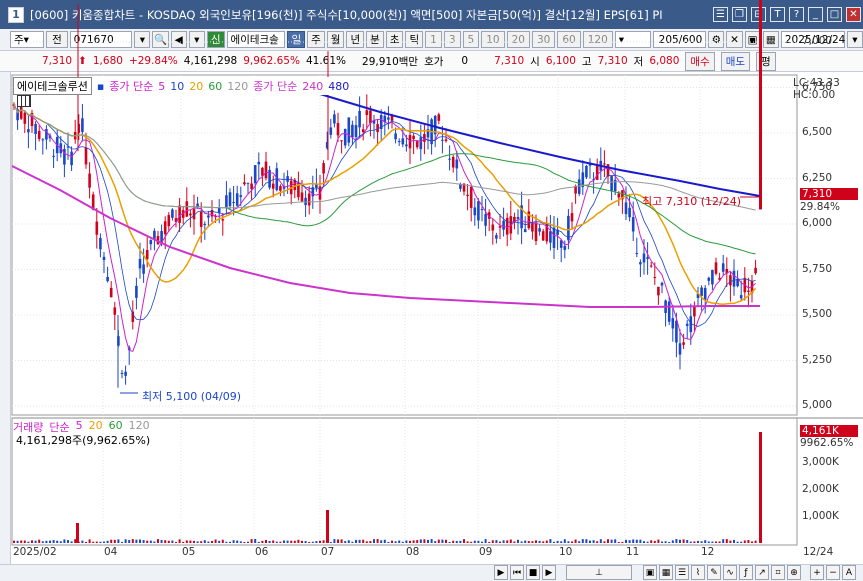 The image size is (863, 581). I want to click on price-tick: 7,250, so click(831, 1).